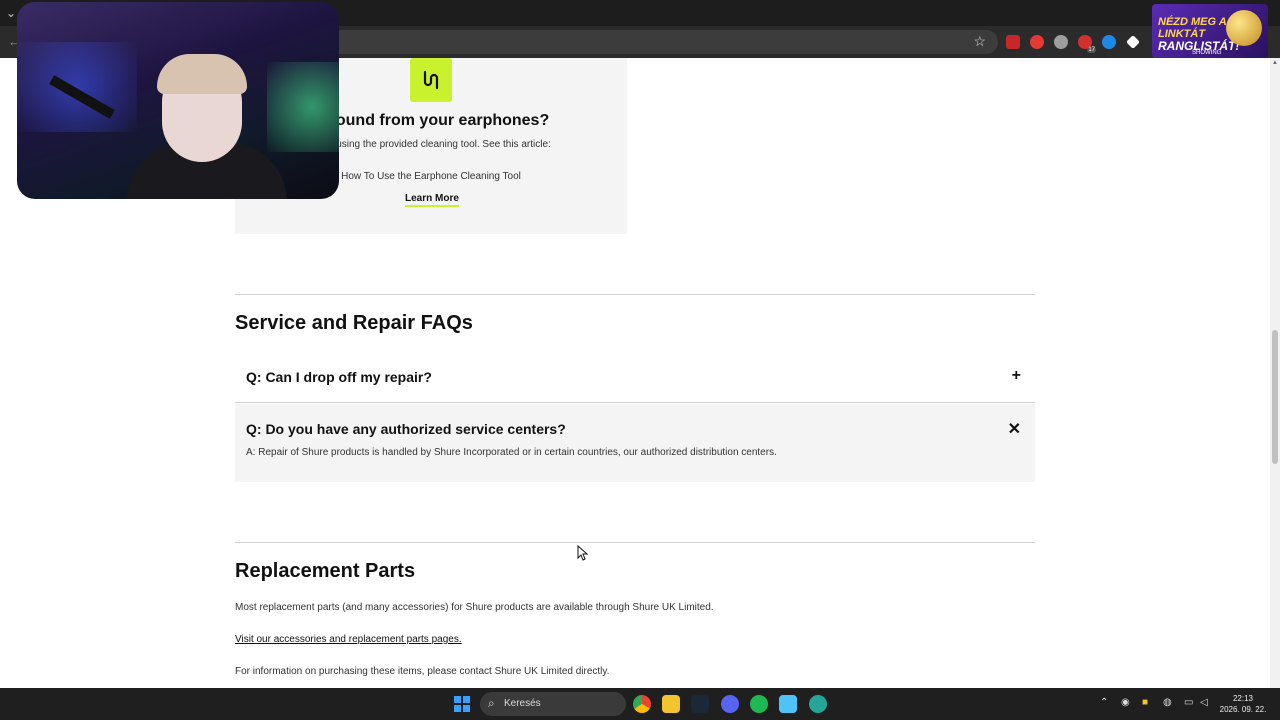  I want to click on spotify-icon, so click(759, 704).